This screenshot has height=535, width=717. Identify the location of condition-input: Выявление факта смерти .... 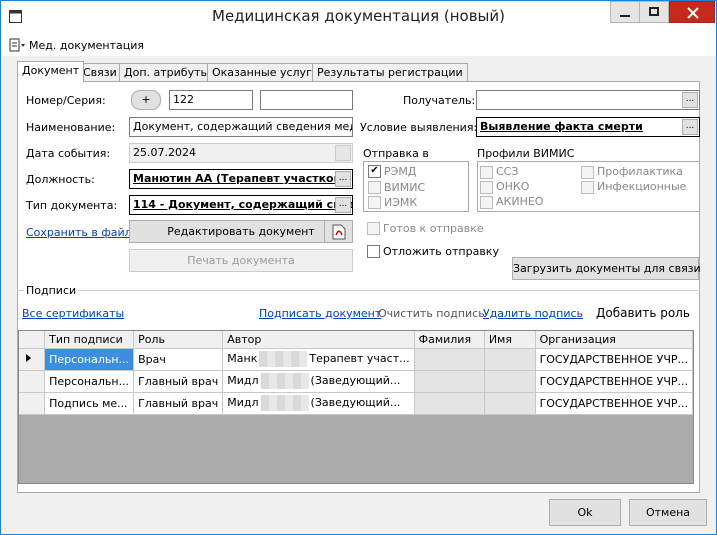
(588, 127).